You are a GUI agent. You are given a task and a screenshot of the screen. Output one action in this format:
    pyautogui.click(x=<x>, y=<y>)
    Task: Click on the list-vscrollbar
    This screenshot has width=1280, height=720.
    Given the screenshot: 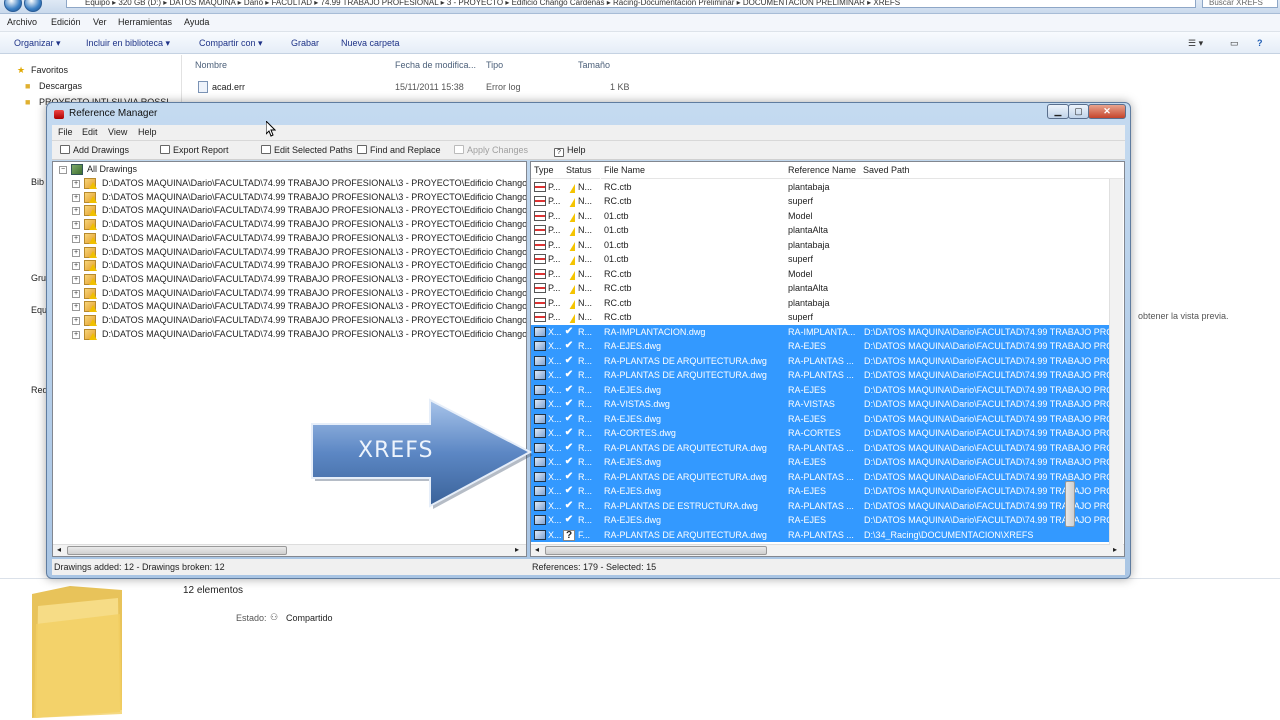 What is the action you would take?
    pyautogui.click(x=1116, y=362)
    